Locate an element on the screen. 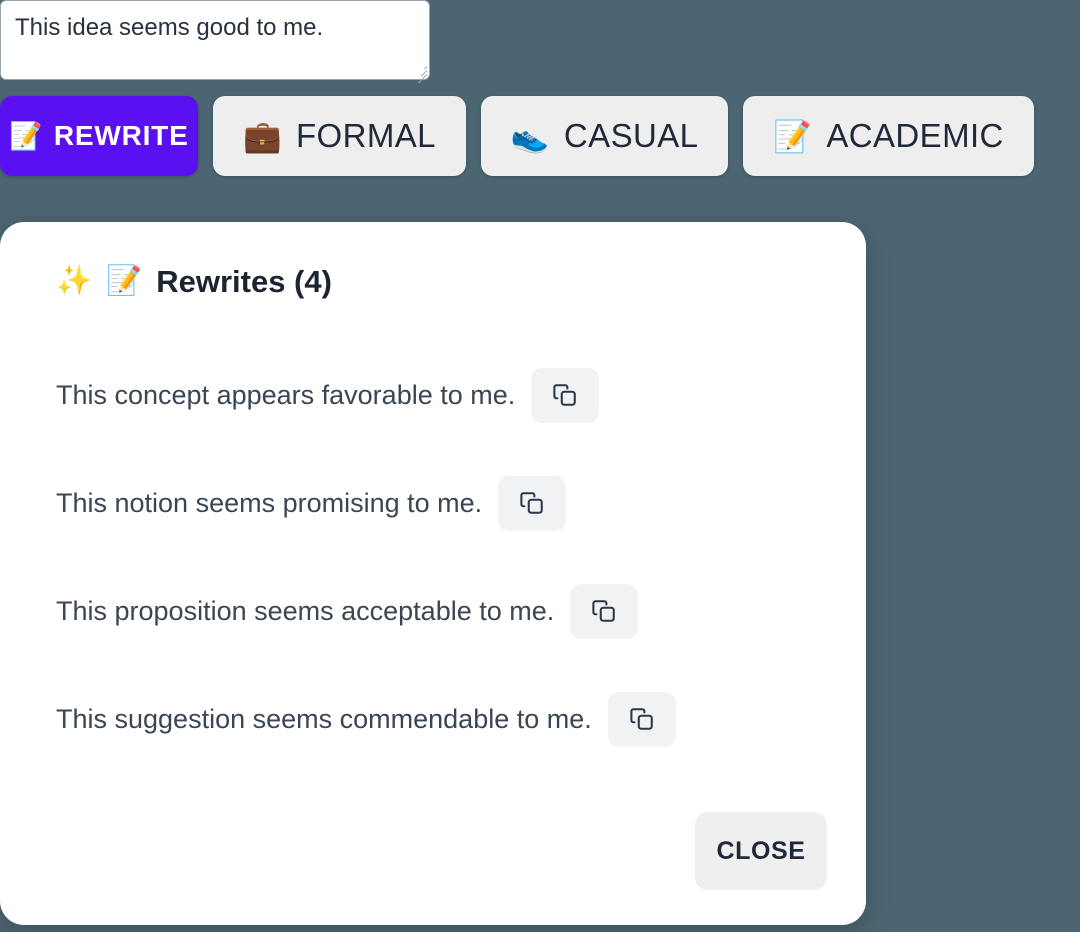  briefcase-icon: 💼 is located at coordinates (262, 136).